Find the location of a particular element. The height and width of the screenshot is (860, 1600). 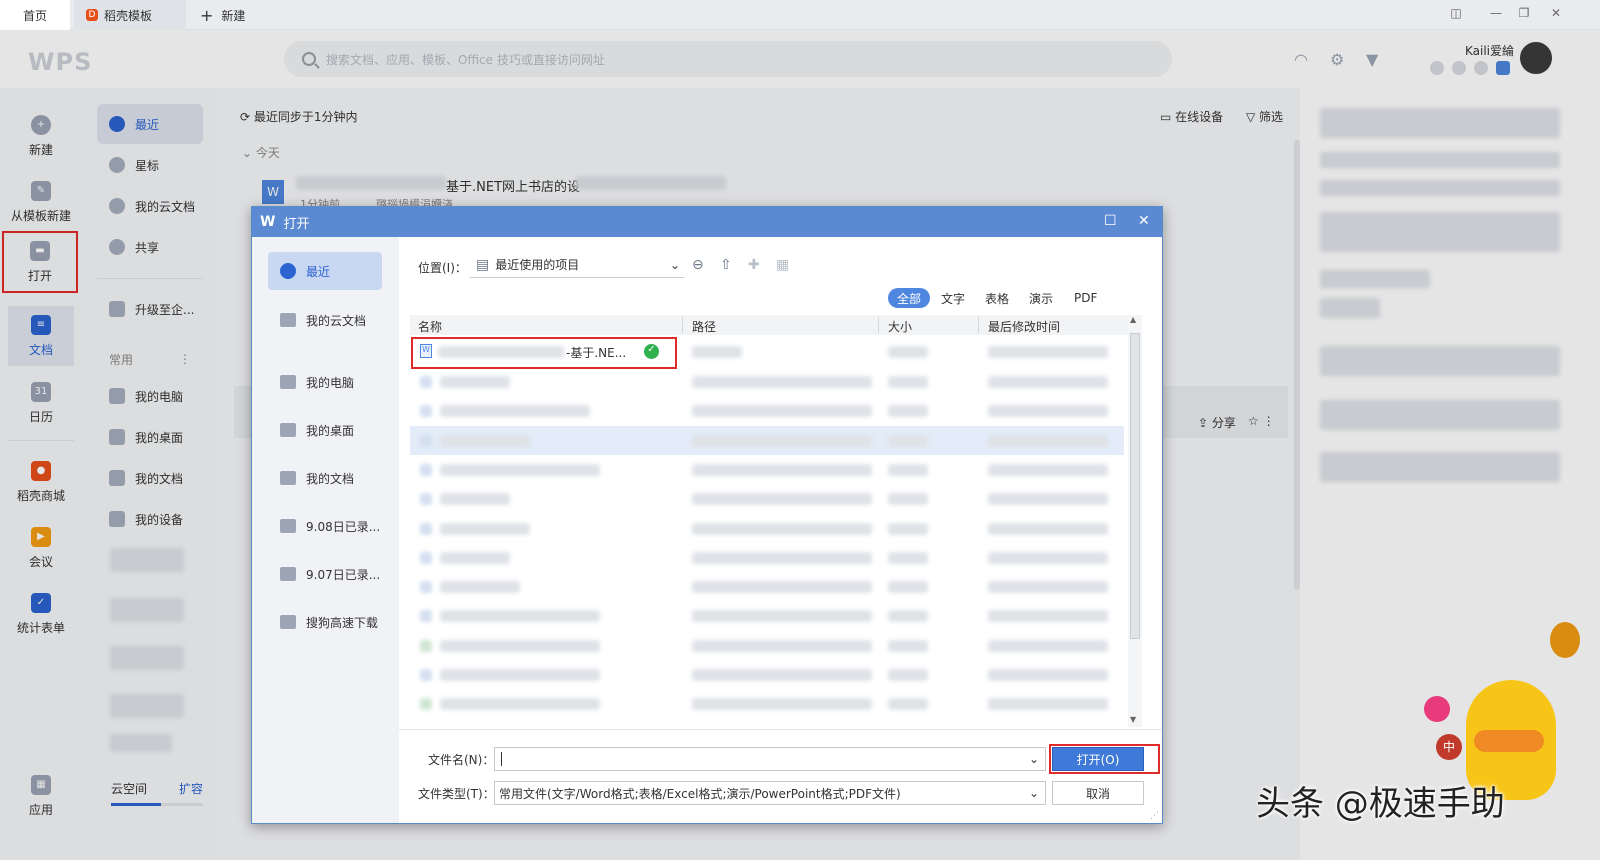

maximize-icon: ☐ is located at coordinates (1110, 221).